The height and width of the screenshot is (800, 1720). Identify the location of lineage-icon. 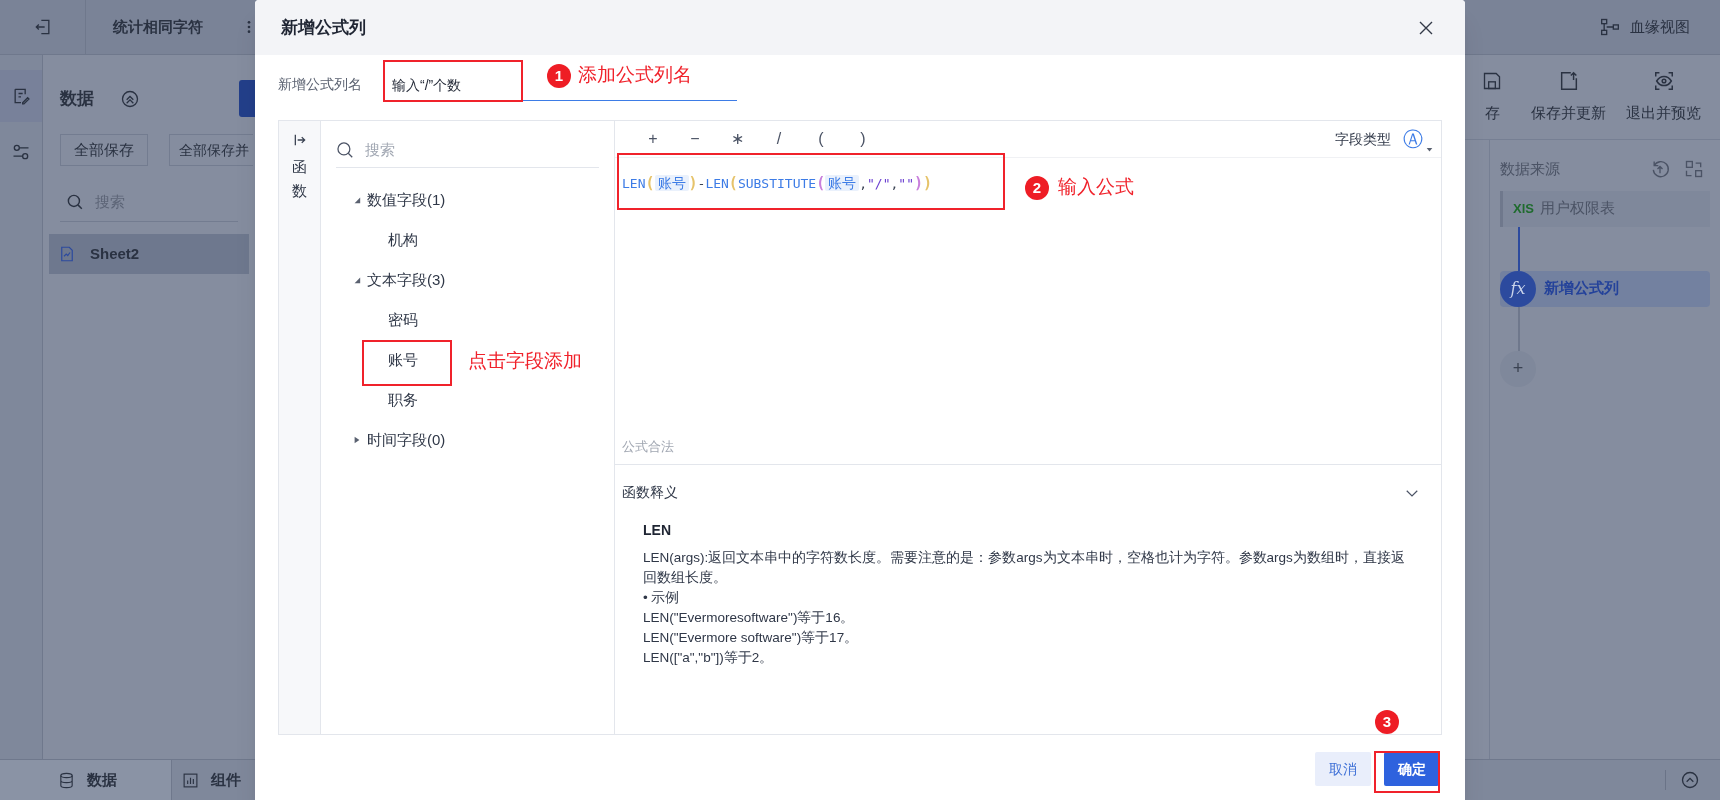
(1610, 27).